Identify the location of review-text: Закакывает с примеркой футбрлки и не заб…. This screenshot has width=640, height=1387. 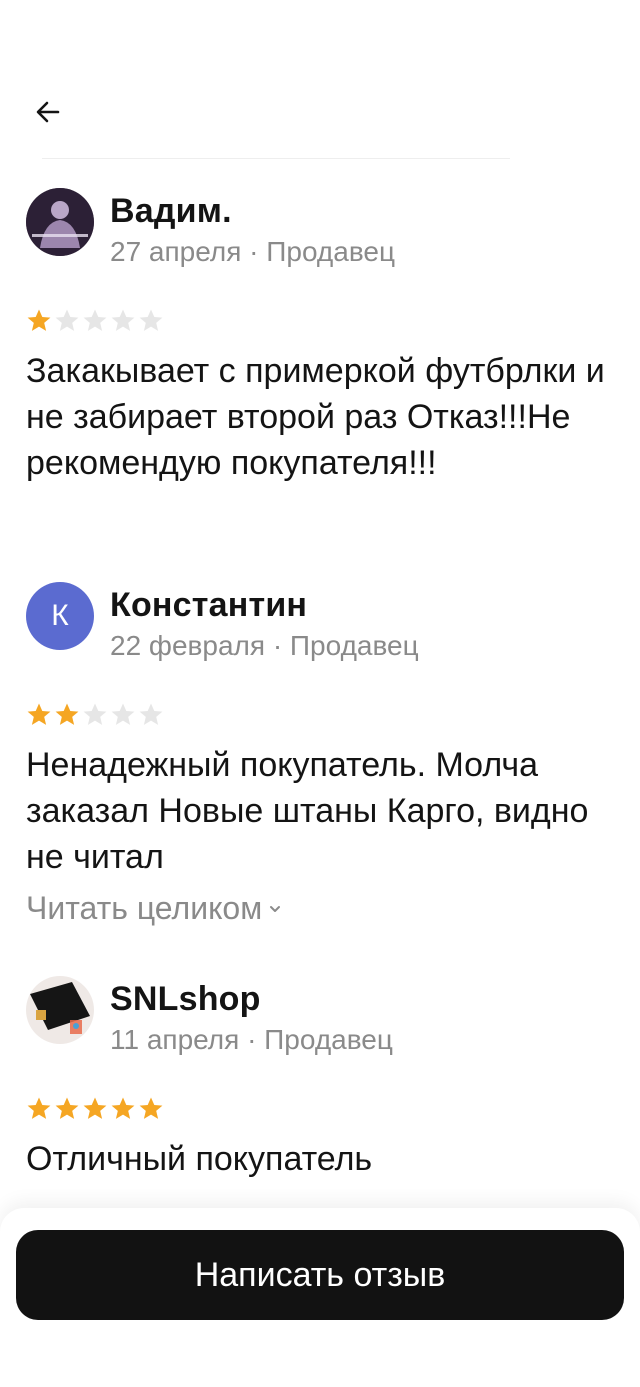
(315, 417).